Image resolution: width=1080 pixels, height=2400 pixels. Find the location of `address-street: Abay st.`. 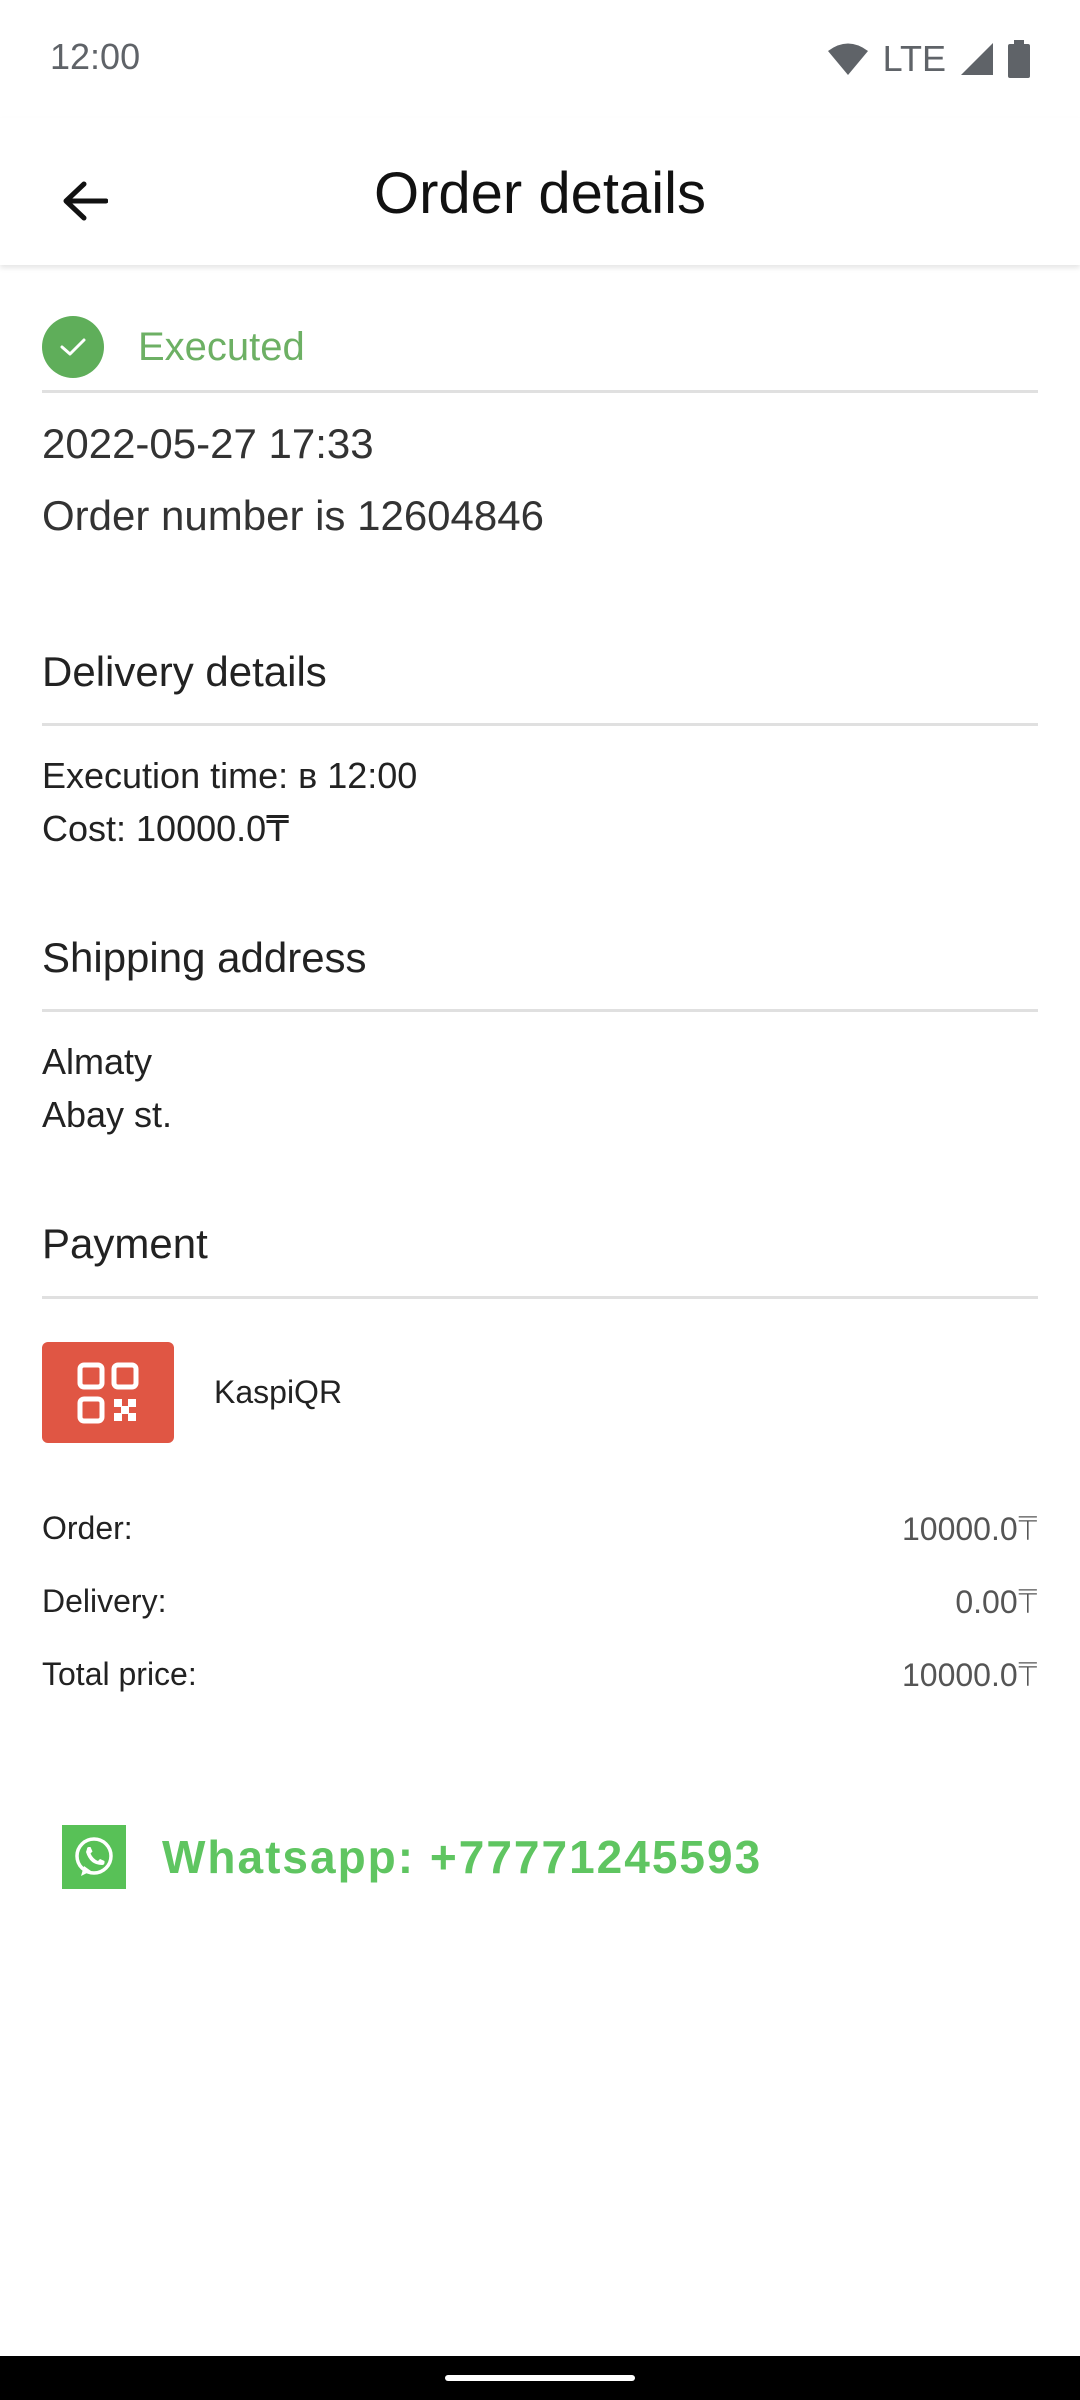

address-street: Abay st. is located at coordinates (107, 1114).